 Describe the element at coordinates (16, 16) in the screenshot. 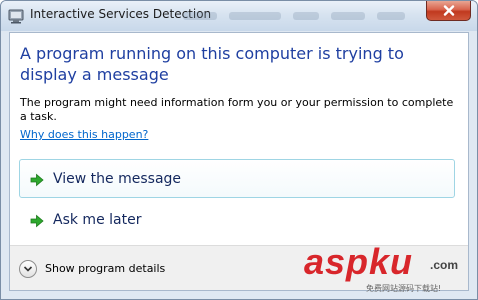

I see `service-monitor-icon` at that location.